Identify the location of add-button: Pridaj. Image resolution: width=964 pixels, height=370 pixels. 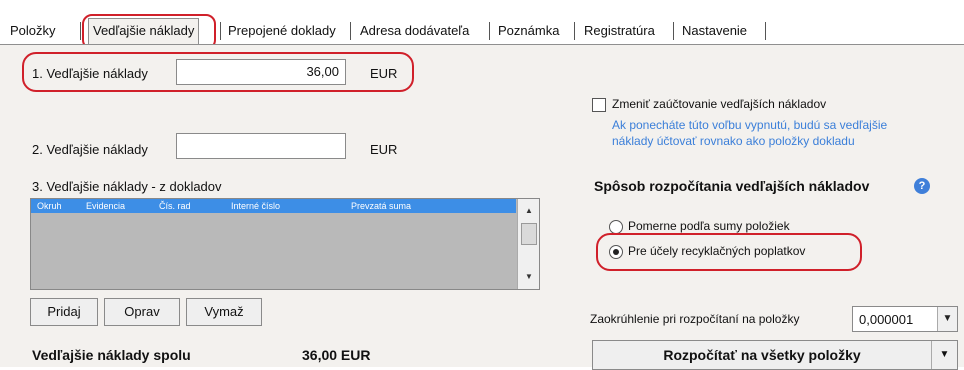
(64, 312).